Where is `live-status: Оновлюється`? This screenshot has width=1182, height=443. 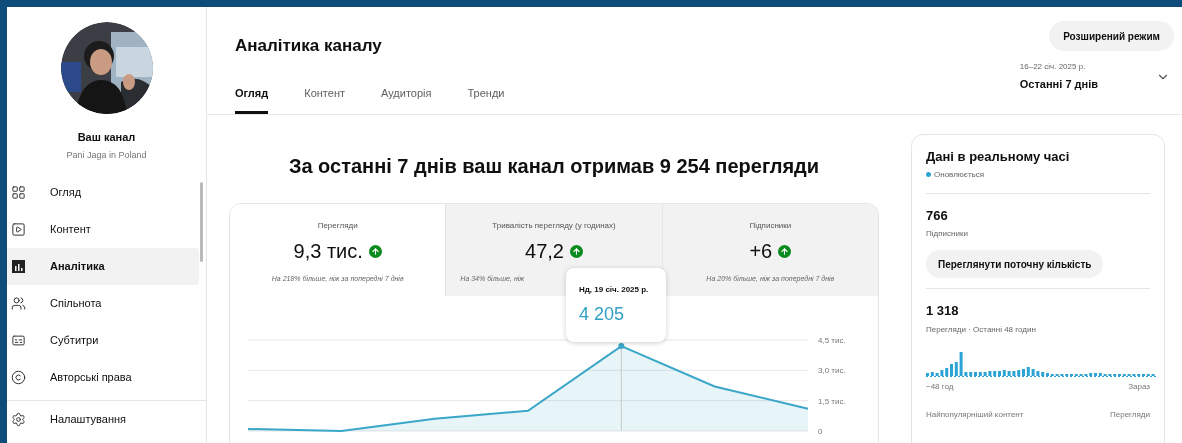 live-status: Оновлюється is located at coordinates (1038, 174).